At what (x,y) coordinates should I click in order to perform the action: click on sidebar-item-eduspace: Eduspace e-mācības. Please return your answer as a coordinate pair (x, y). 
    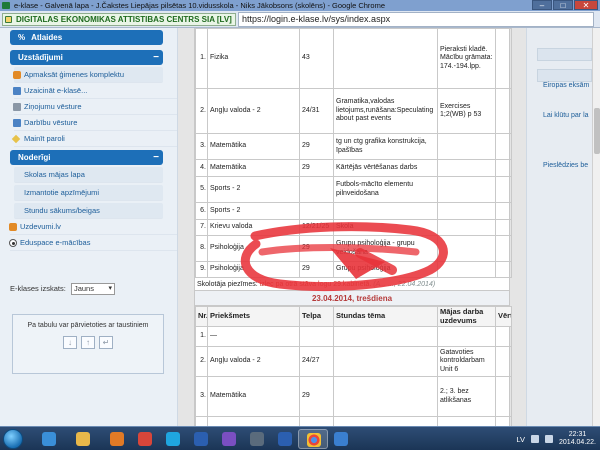
    Looking at the image, I should click on (93, 243).